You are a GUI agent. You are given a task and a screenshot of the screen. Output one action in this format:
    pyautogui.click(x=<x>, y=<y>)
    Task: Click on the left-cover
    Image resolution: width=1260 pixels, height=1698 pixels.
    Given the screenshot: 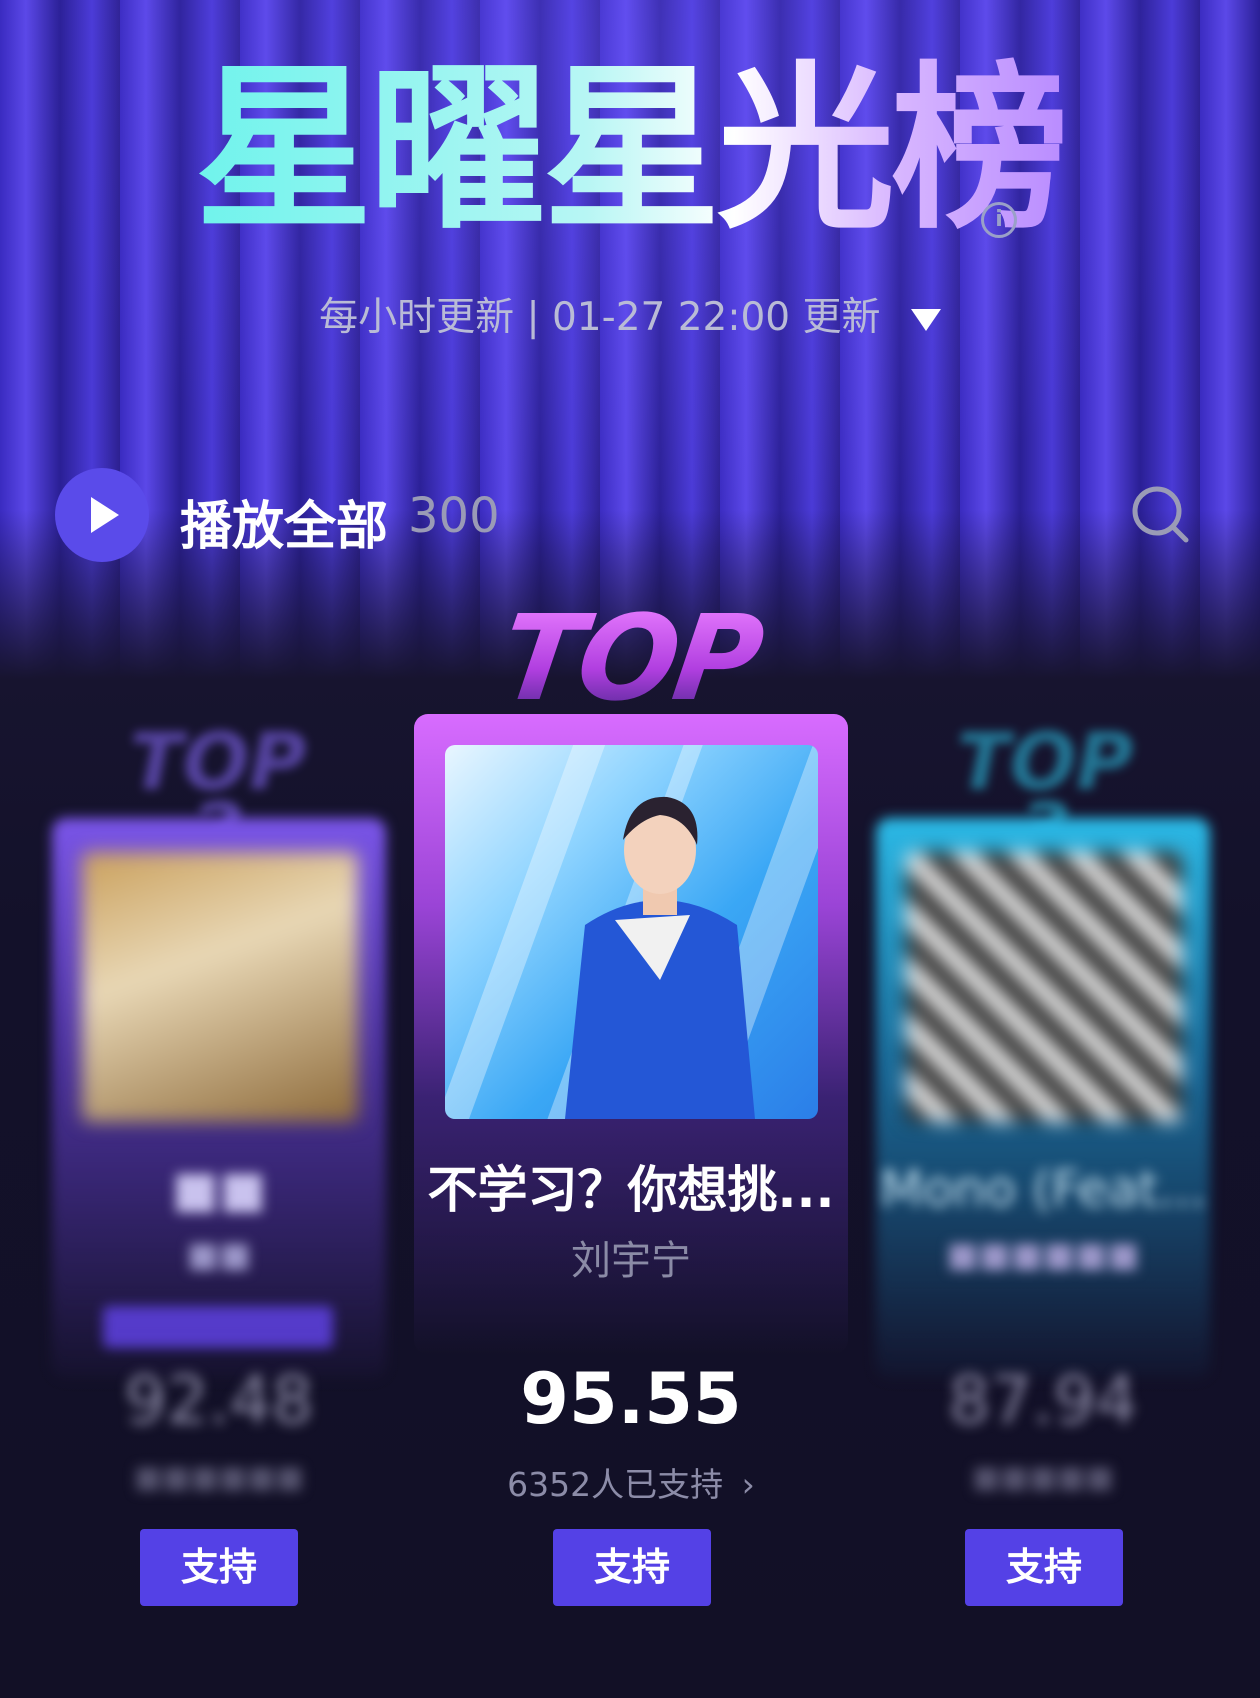 What is the action you would take?
    pyautogui.click(x=220, y=987)
    